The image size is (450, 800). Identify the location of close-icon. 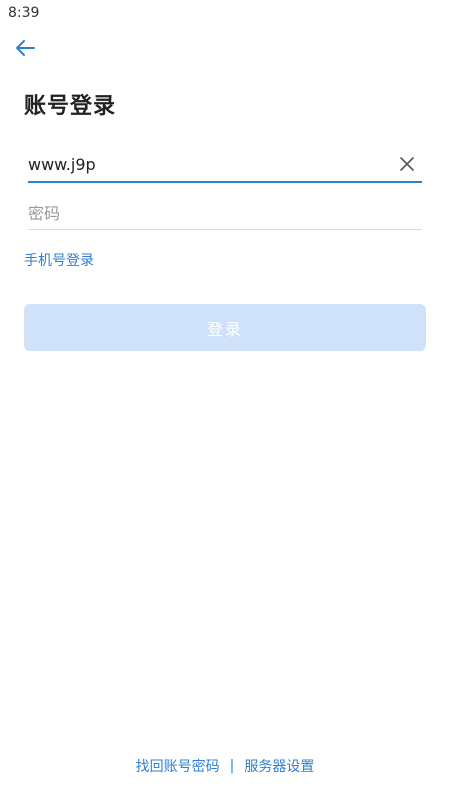
(407, 164).